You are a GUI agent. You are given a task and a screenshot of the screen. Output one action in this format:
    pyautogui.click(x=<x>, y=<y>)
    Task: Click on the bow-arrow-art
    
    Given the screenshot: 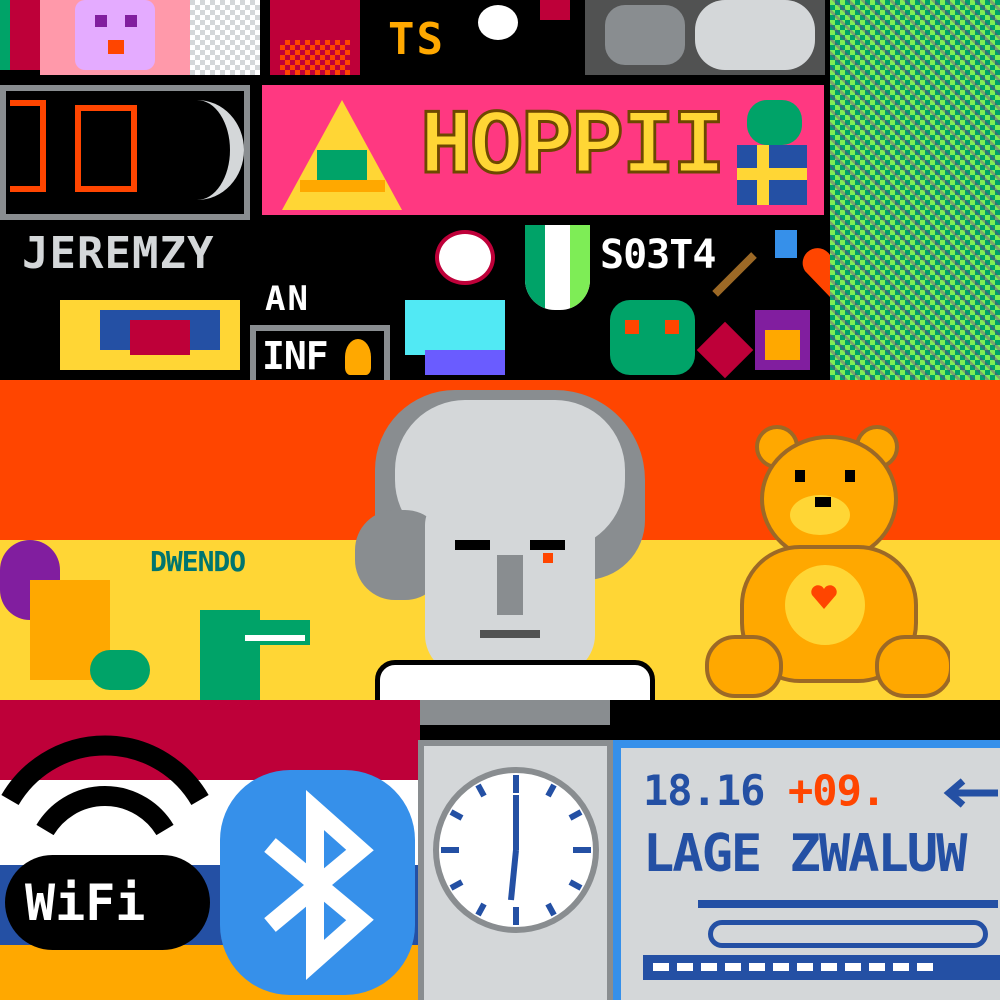 What is the action you would take?
    pyautogui.click(x=130, y=150)
    